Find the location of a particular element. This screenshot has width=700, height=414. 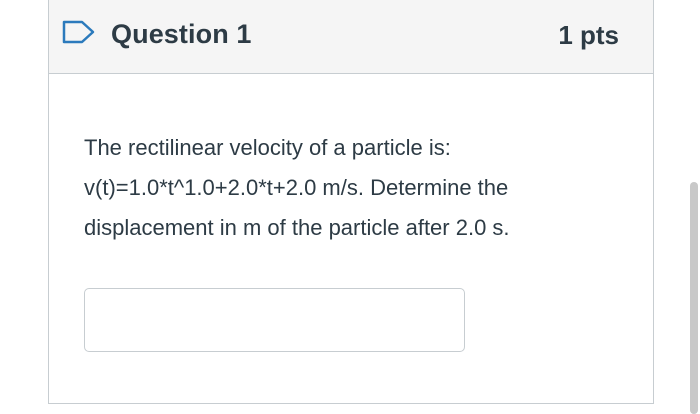

question-title: Question 1 is located at coordinates (181, 34).